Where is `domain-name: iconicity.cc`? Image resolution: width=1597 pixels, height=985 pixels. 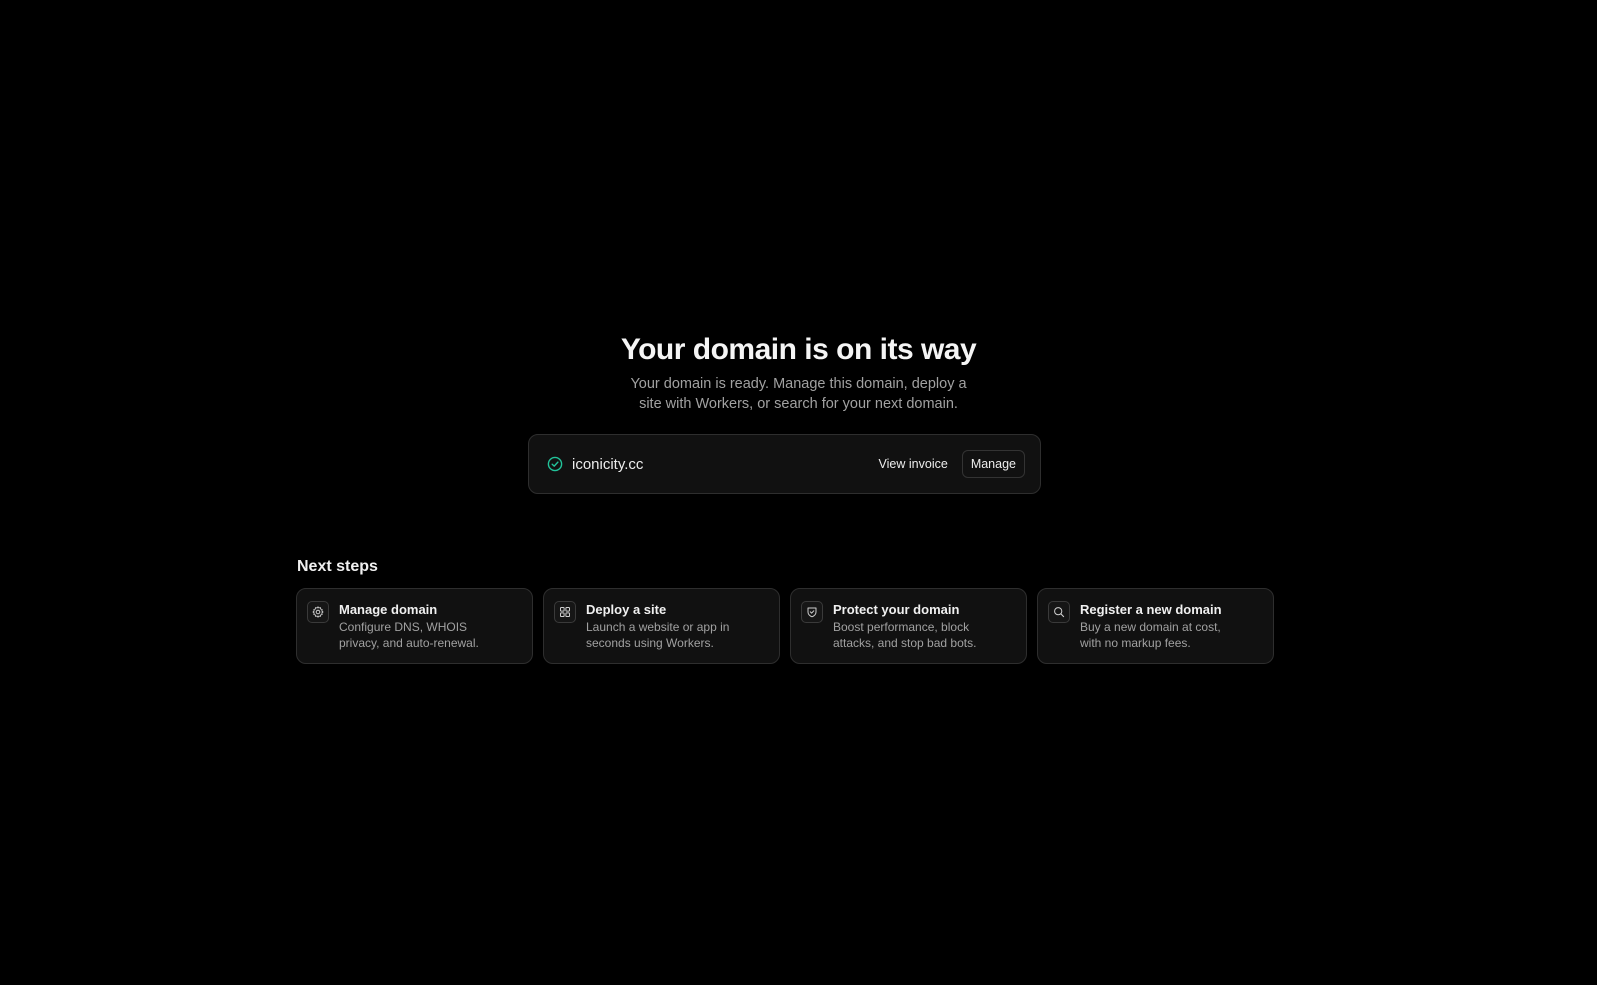 domain-name: iconicity.cc is located at coordinates (608, 464).